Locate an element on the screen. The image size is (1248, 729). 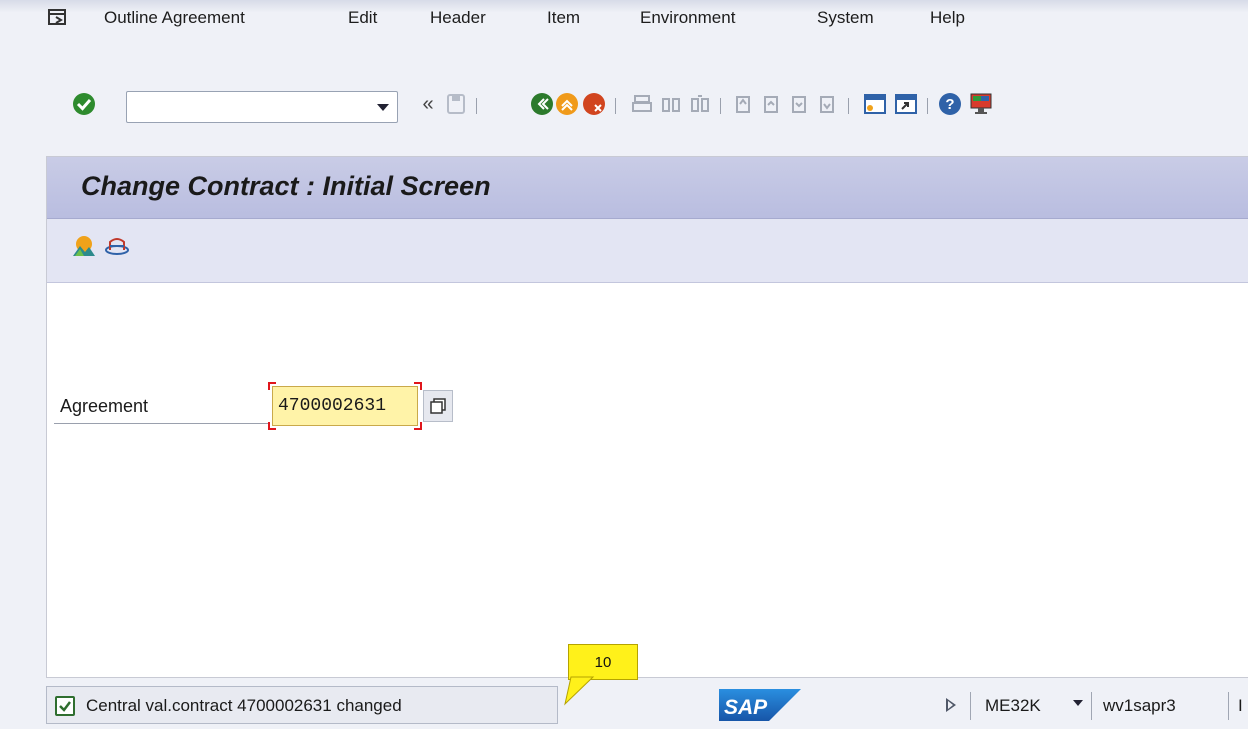
find-next-icon is located at coordinates (700, 104).